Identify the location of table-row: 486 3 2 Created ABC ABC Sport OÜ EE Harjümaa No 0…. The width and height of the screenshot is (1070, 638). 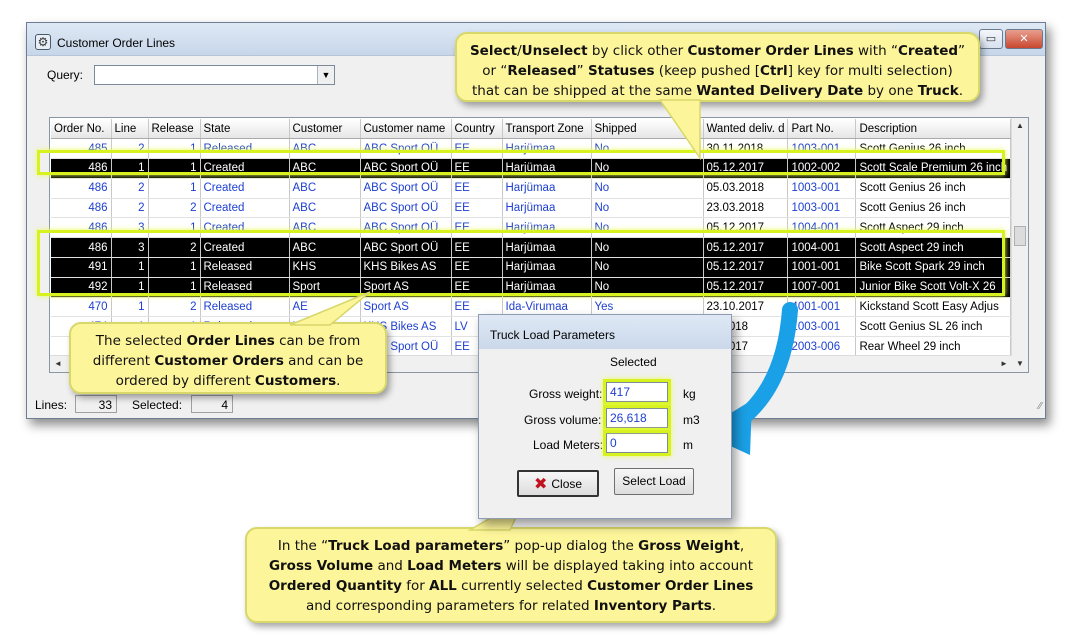
(531, 248).